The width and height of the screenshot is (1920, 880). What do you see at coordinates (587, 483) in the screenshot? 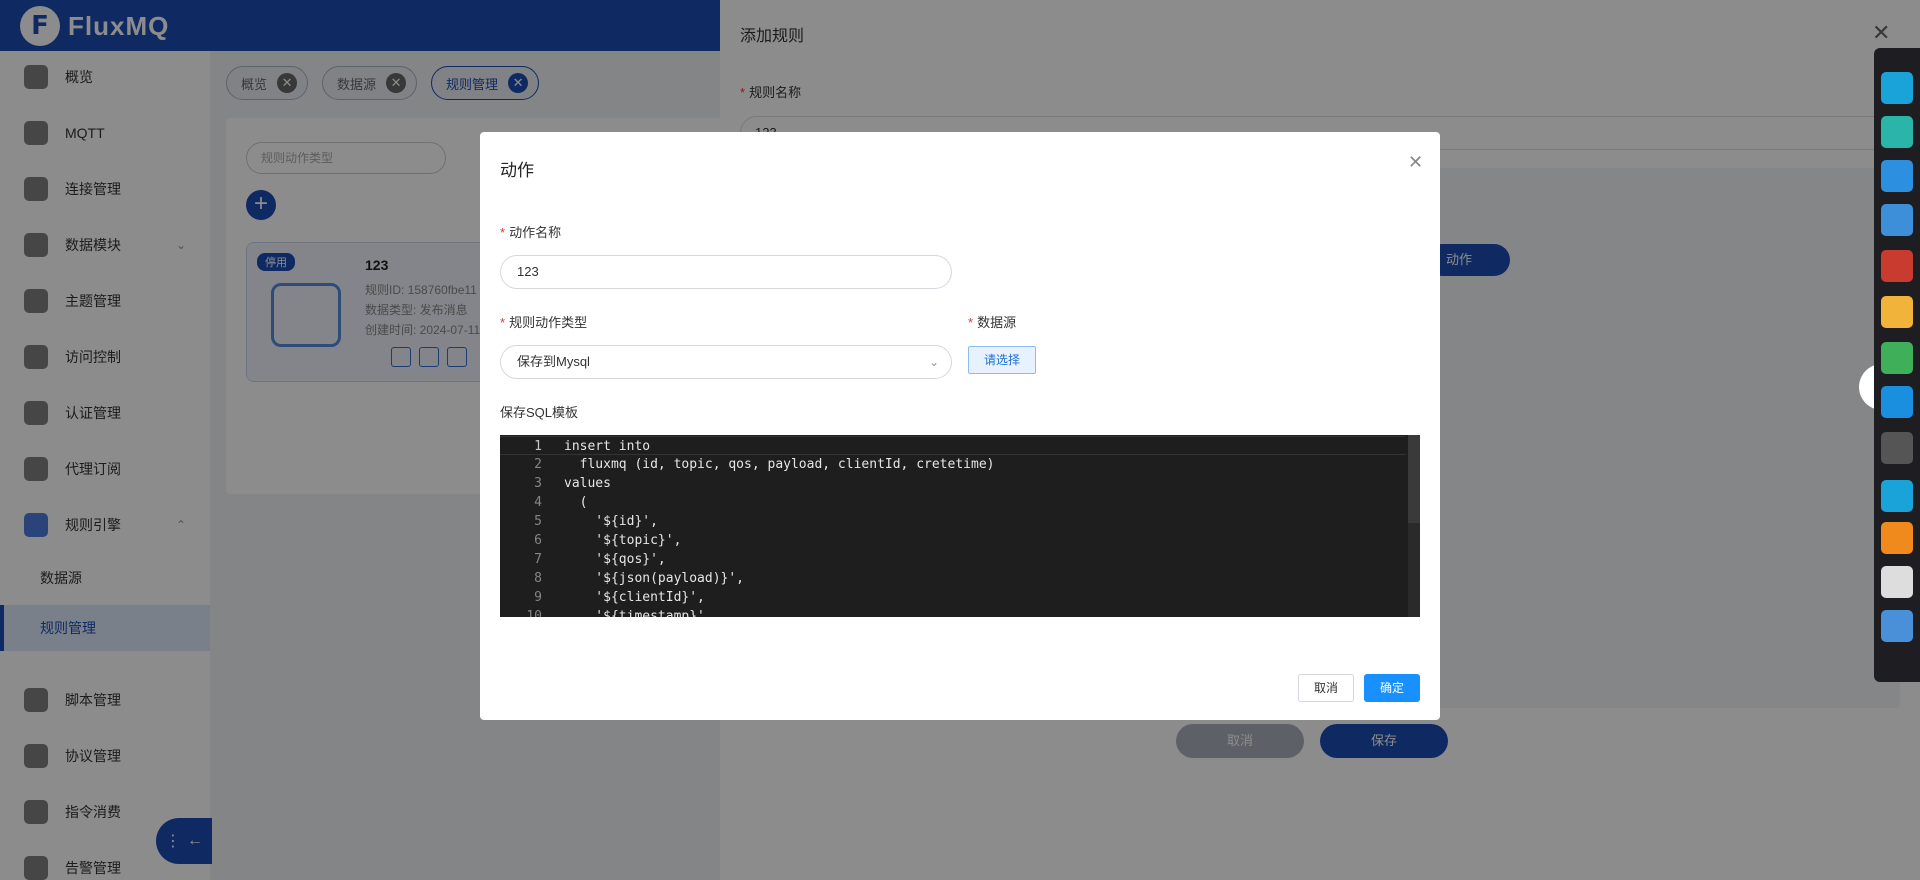
I see `code-text: values` at bounding box center [587, 483].